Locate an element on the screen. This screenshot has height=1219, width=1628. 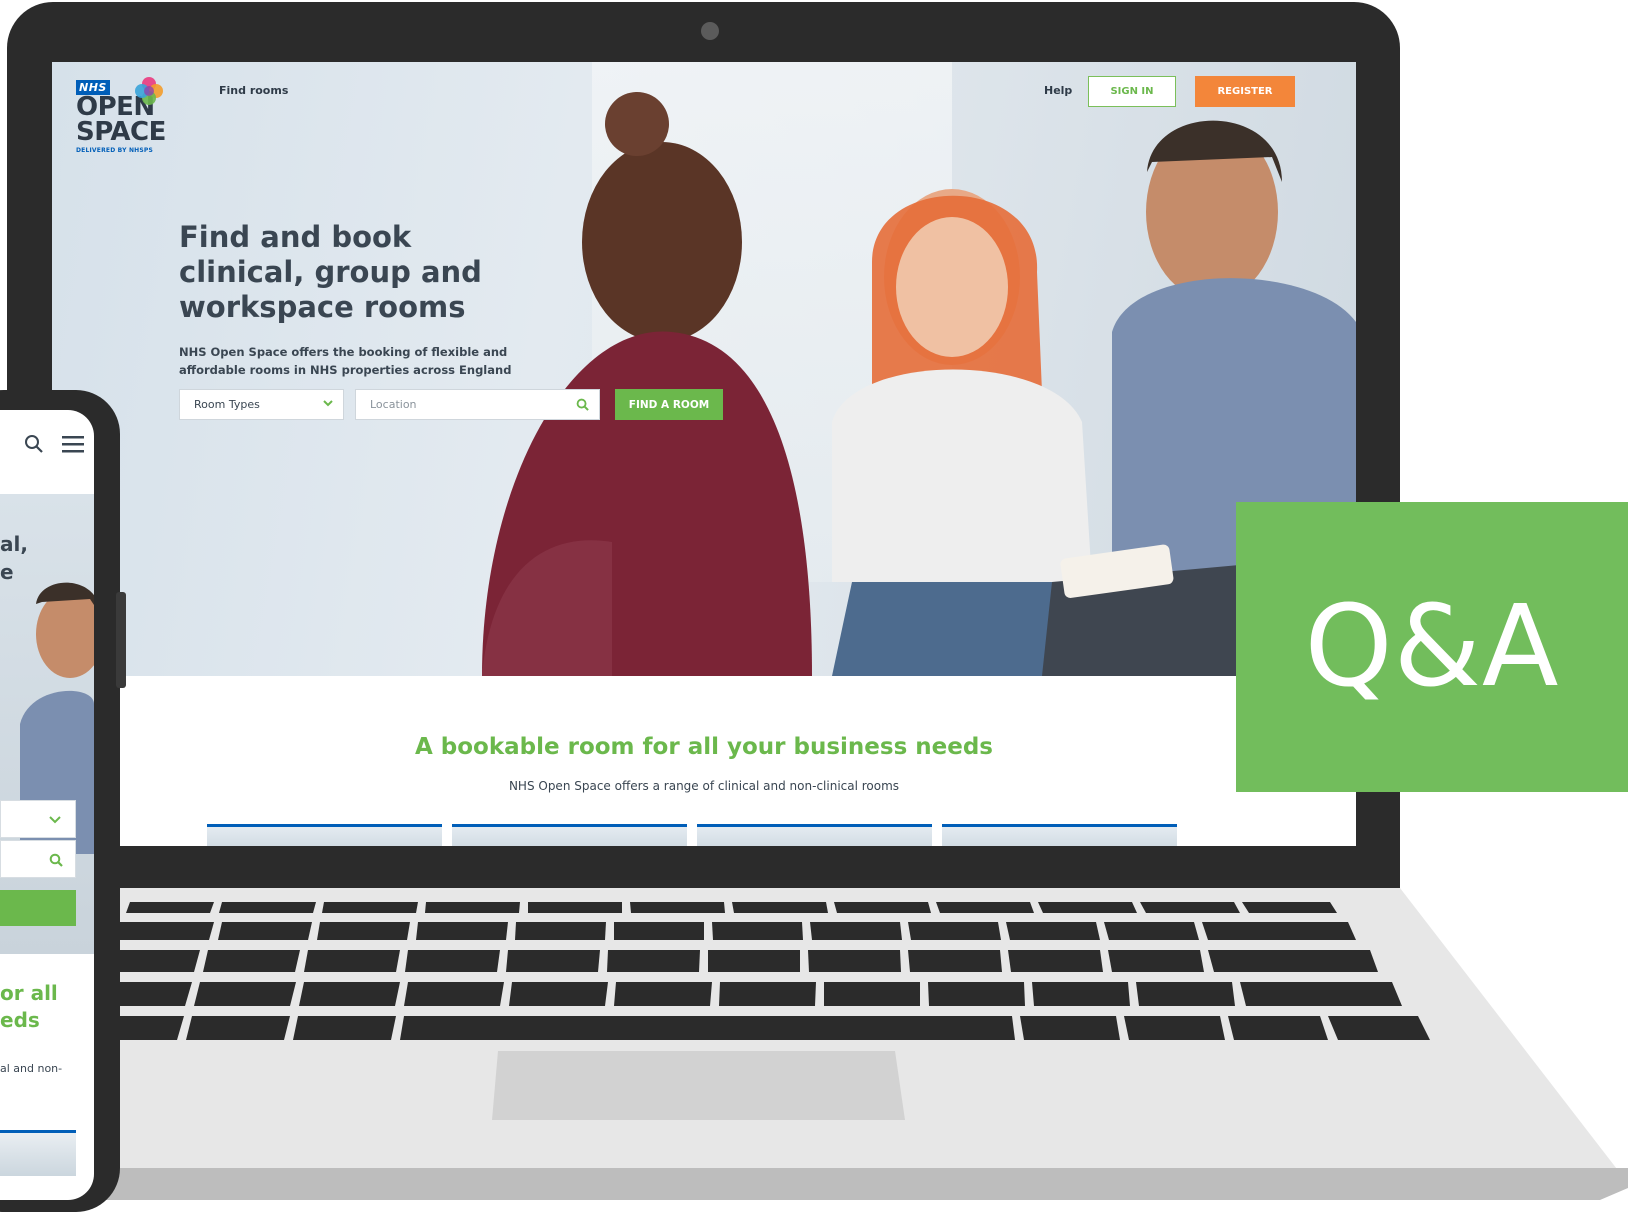
phone-section-title-fragment: or all eds is located at coordinates (29, 1007).